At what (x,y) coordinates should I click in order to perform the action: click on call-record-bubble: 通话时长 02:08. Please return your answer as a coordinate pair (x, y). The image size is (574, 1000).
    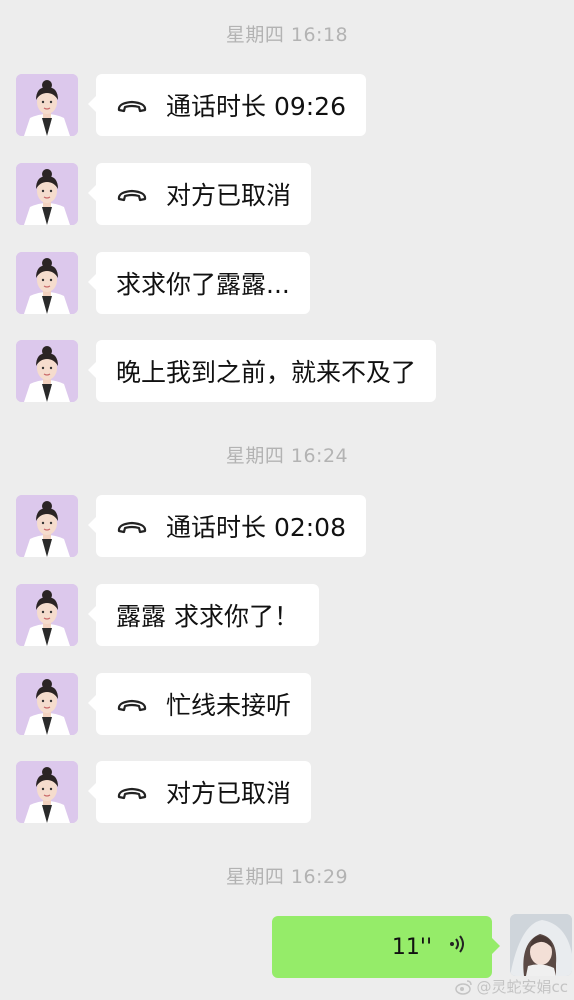
    Looking at the image, I should click on (227, 526).